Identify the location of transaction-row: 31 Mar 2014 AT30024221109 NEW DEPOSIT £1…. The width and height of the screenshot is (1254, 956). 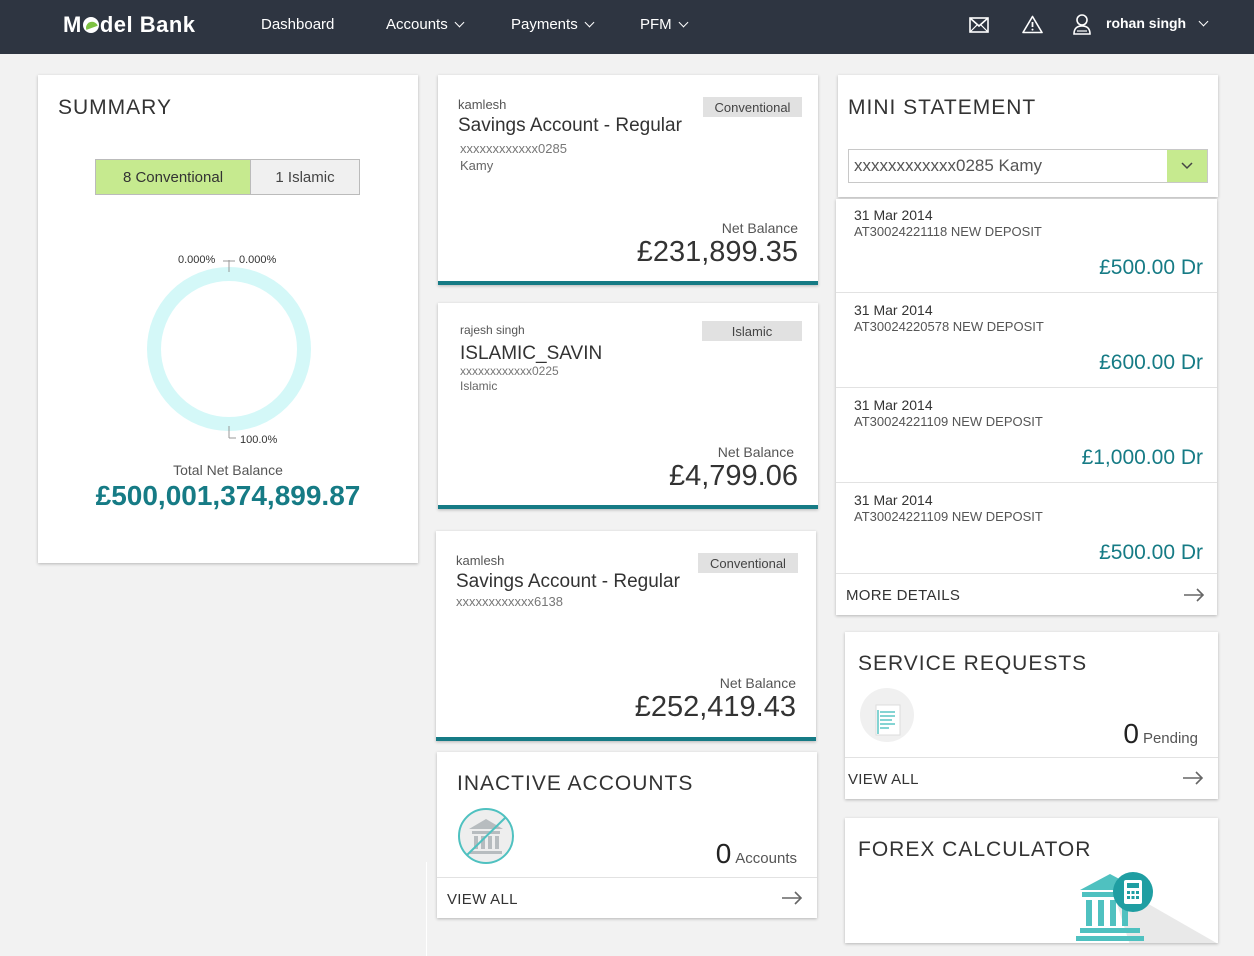
(1026, 436).